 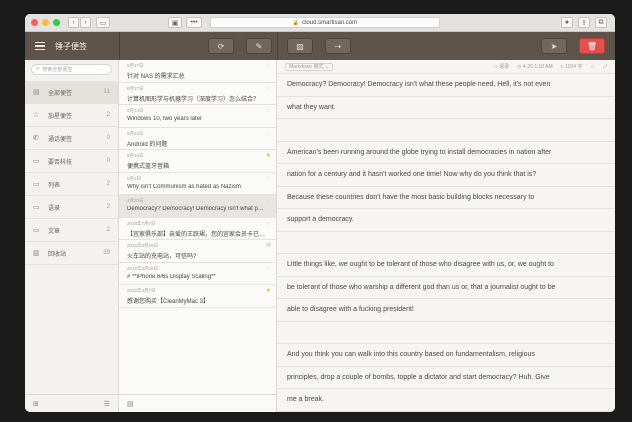 What do you see at coordinates (300, 46) in the screenshot?
I see `insert-image-button: ▨` at bounding box center [300, 46].